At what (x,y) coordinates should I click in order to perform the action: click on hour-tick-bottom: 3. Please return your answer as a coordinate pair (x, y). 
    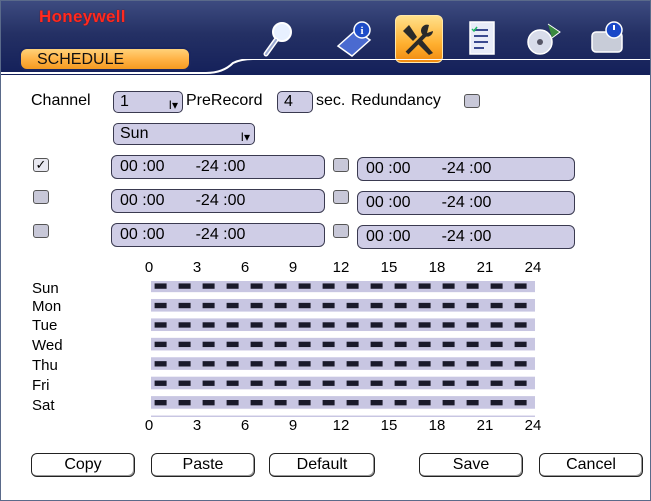
    Looking at the image, I should click on (197, 425).